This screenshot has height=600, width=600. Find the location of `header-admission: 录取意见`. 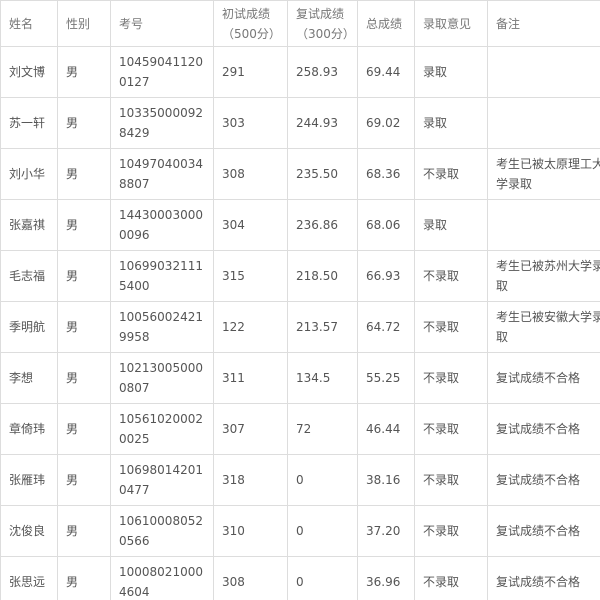

header-admission: 录取意见 is located at coordinates (451, 23).